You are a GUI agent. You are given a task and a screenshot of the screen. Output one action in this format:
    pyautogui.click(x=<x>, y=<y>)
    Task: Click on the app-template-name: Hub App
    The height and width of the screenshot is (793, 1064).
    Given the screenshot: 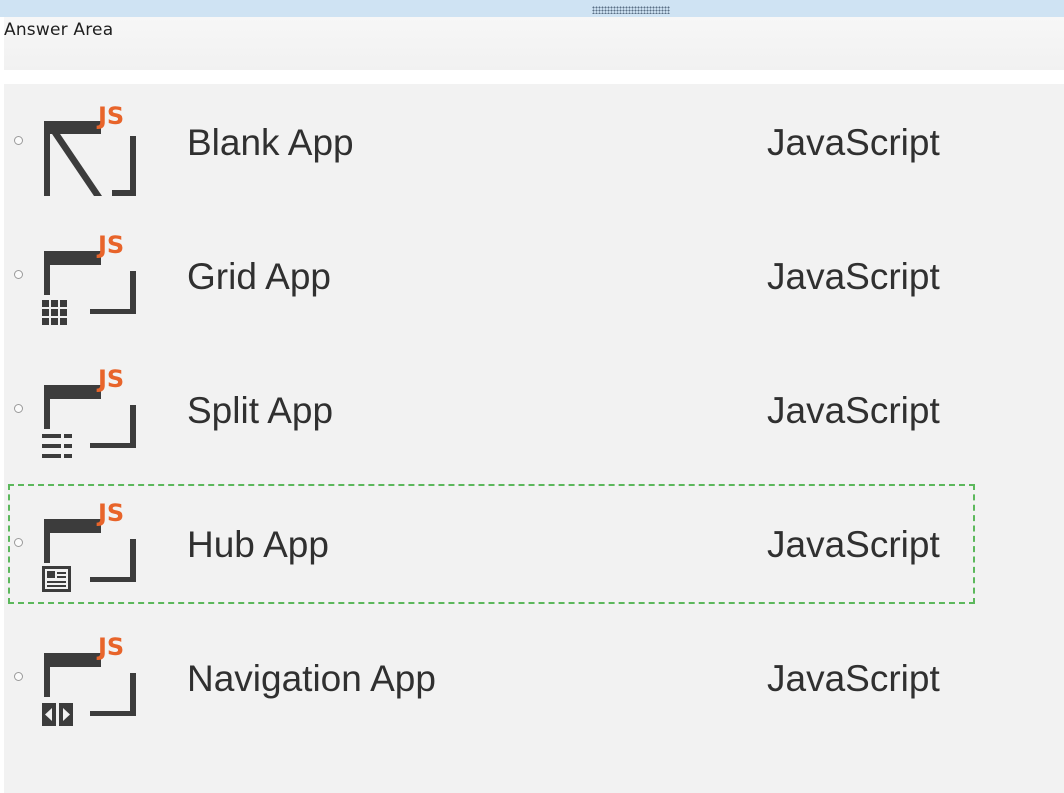 What is the action you would take?
    pyautogui.click(x=258, y=544)
    